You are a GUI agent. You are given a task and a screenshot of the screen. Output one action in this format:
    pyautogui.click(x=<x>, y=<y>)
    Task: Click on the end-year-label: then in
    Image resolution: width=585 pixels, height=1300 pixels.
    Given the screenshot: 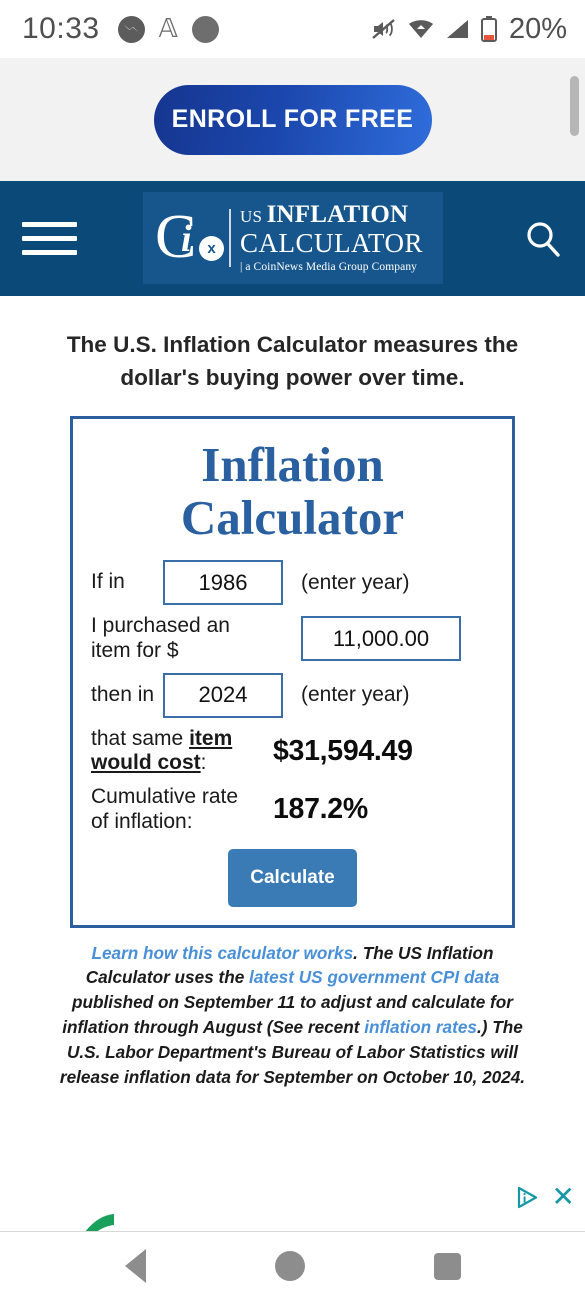 What is the action you would take?
    pyautogui.click(x=123, y=694)
    